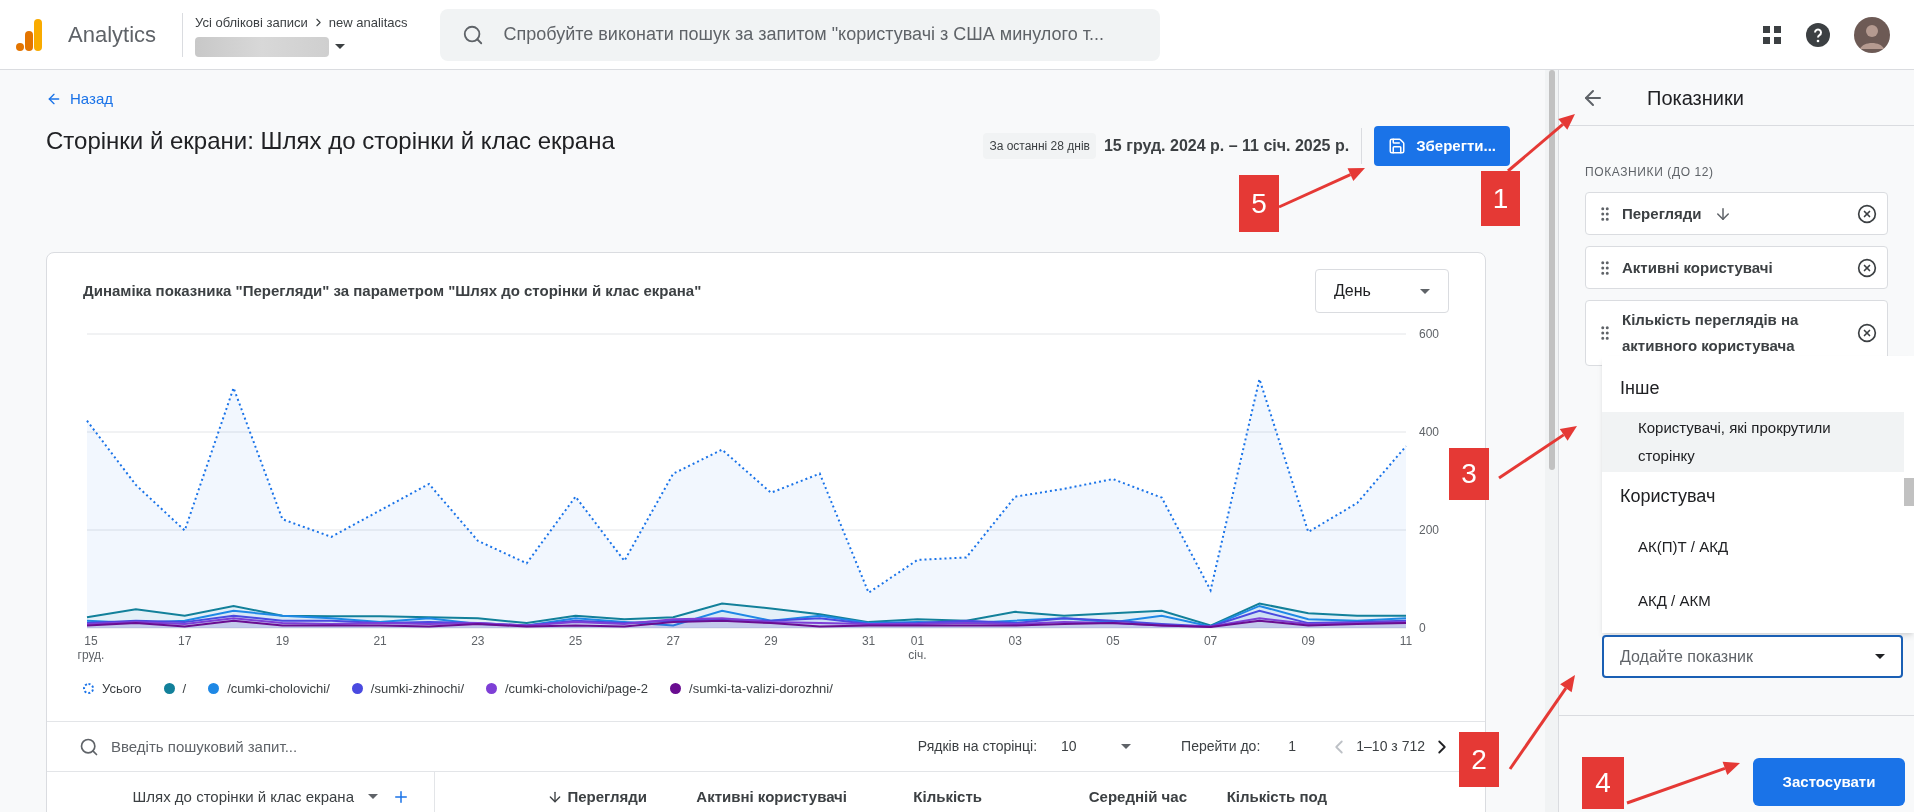 Image resolution: width=1914 pixels, height=812 pixels. What do you see at coordinates (761, 688) in the screenshot?
I see `legend-label: /sumki-ta-valizi-dorozhni/` at bounding box center [761, 688].